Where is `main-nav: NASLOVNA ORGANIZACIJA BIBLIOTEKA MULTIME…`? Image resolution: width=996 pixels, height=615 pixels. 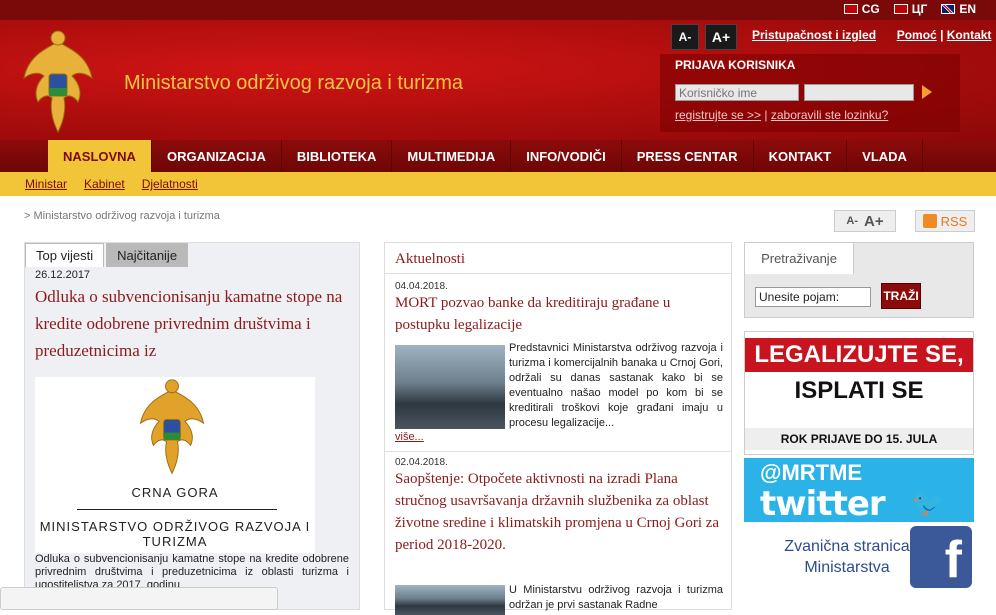
main-nav: NASLOVNA ORGANIZACIJA BIBLIOTEKA MULTIME… is located at coordinates (498, 156).